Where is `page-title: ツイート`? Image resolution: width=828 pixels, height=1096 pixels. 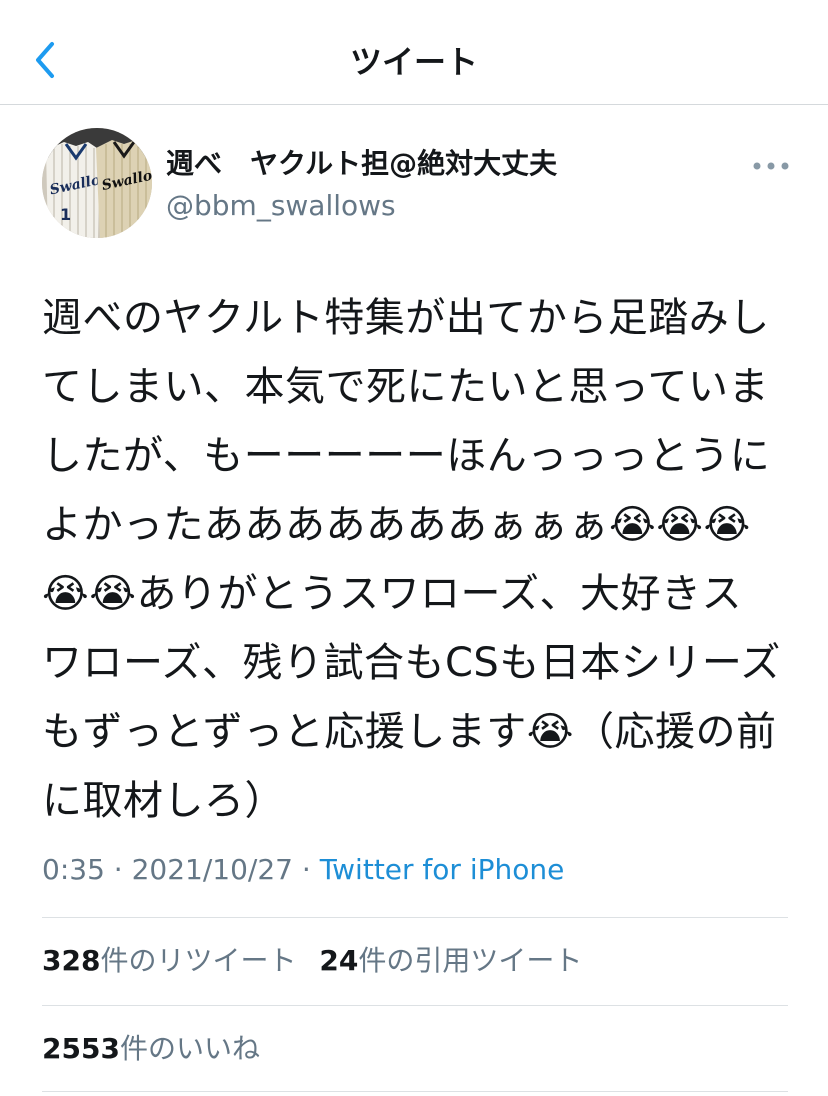
page-title: ツイート is located at coordinates (413, 62).